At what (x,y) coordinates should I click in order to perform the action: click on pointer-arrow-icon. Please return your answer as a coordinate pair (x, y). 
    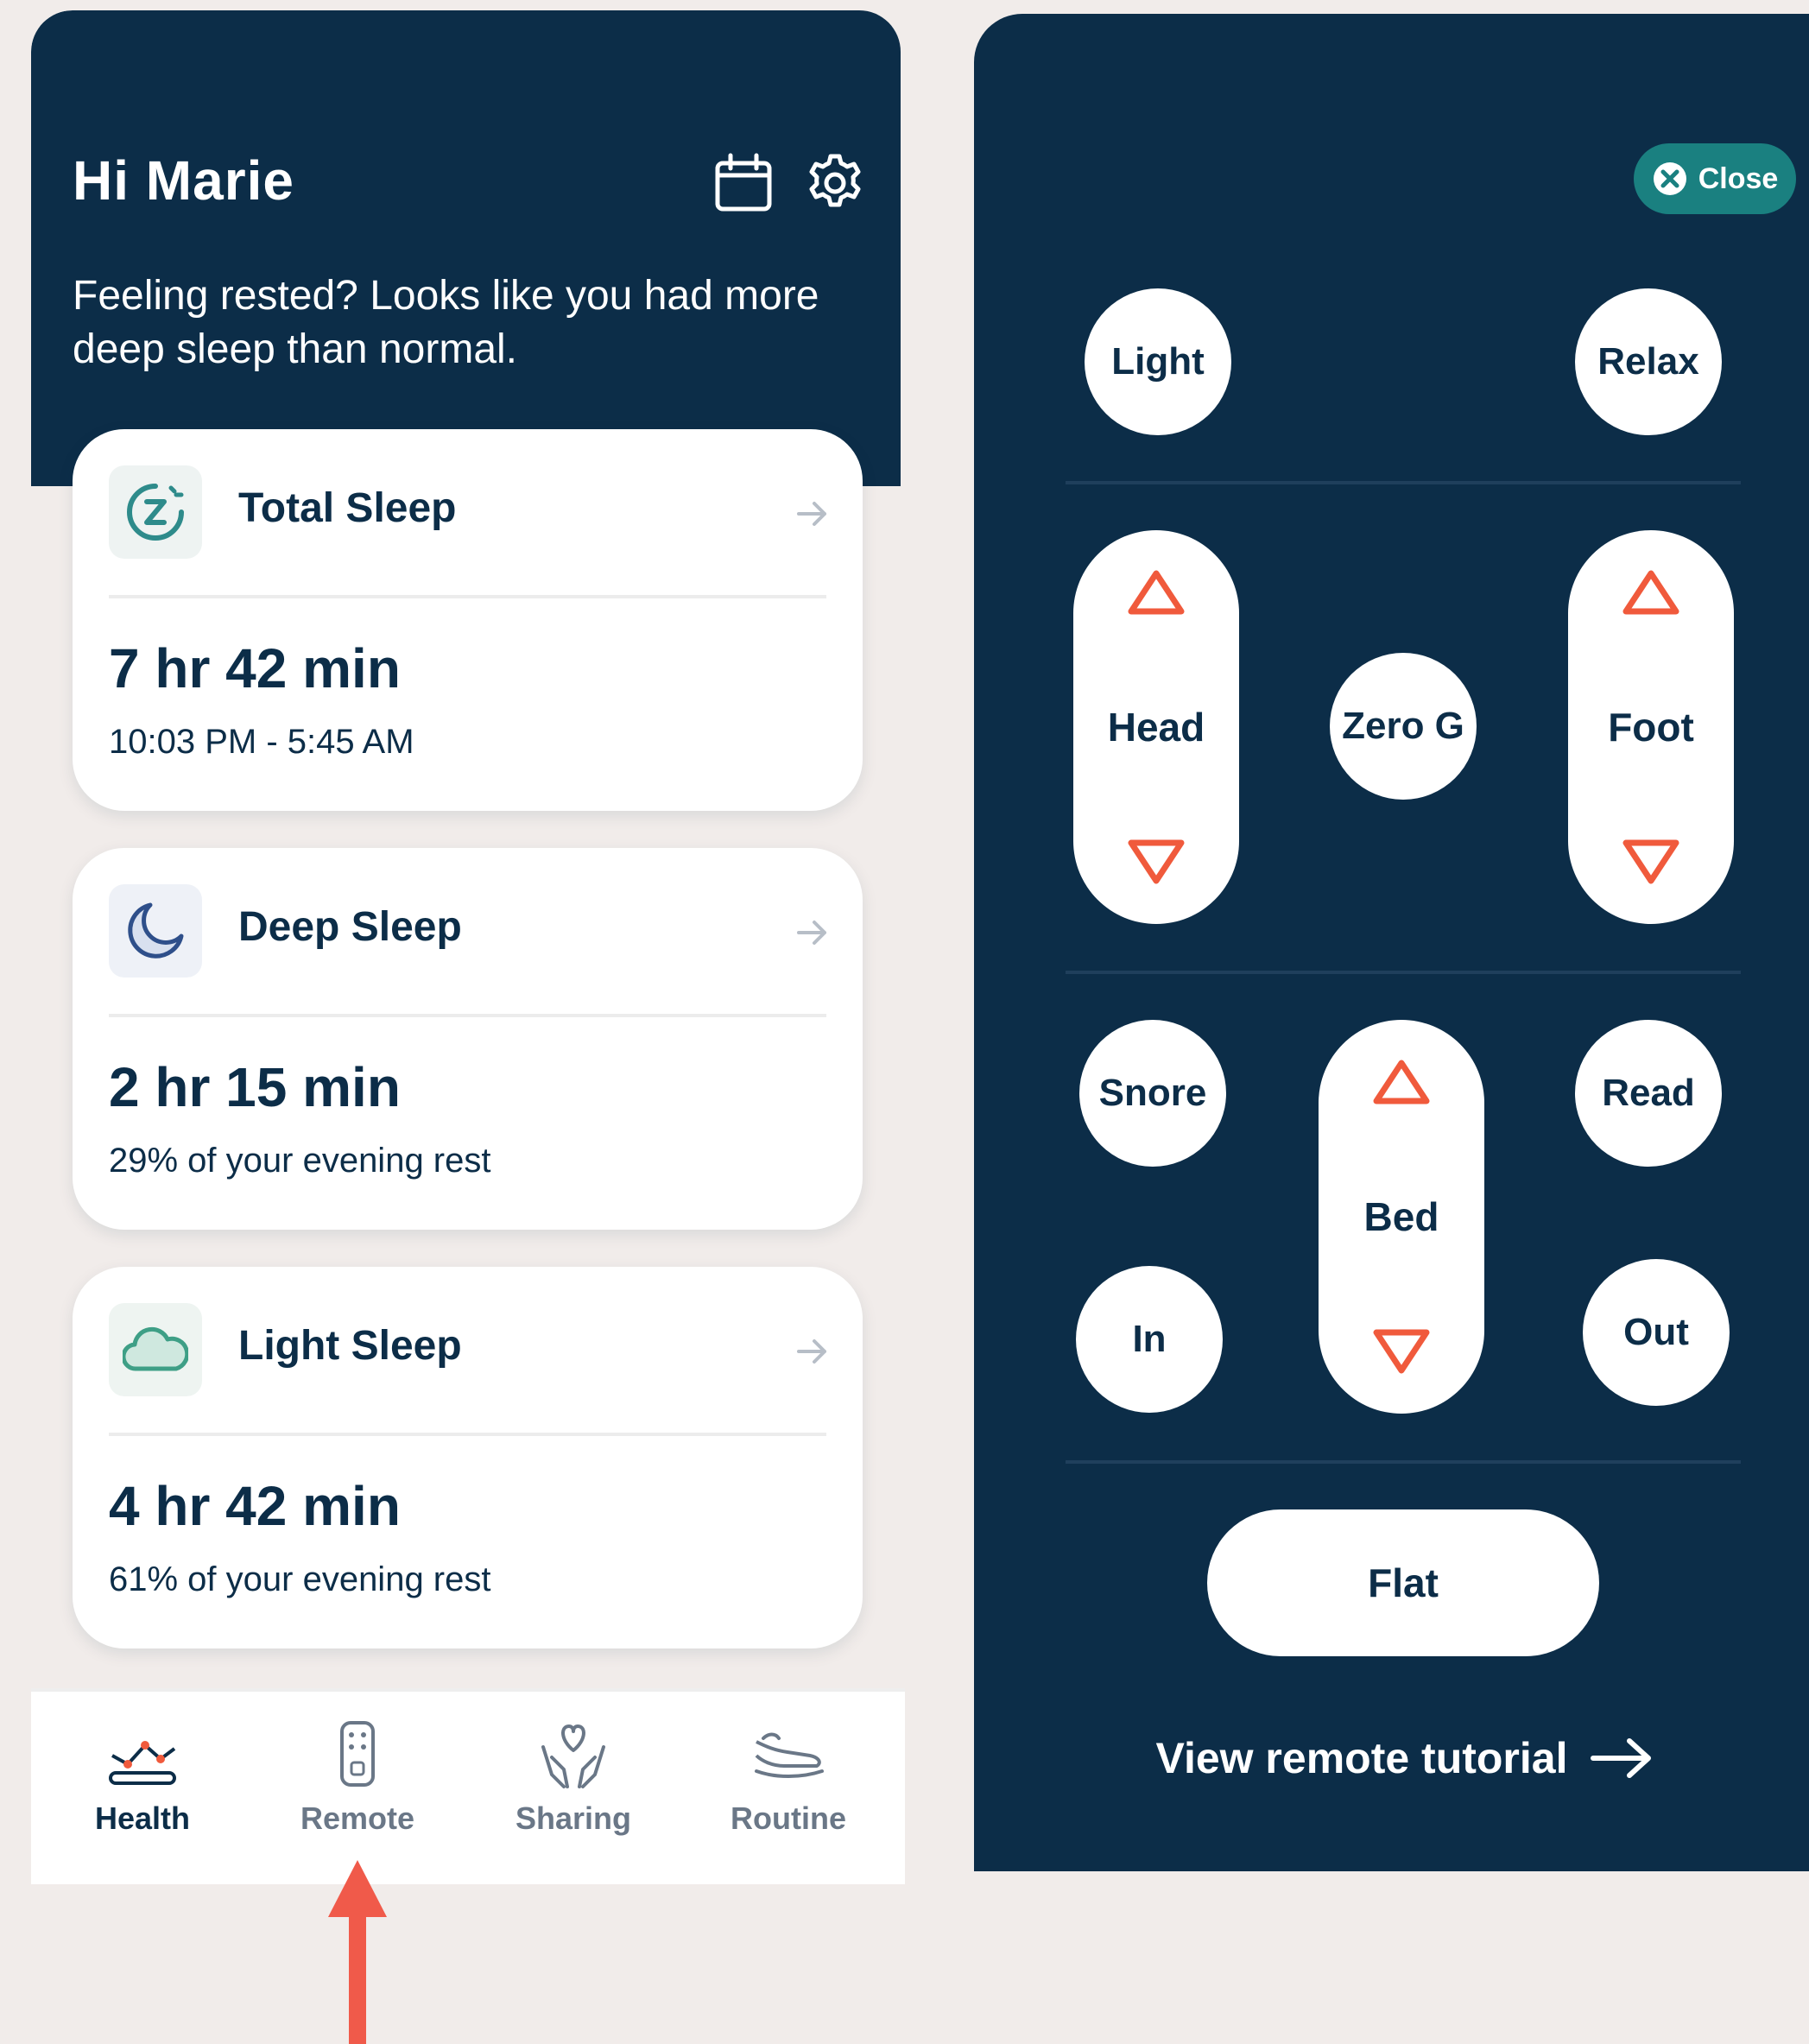
    Looking at the image, I should click on (357, 1952).